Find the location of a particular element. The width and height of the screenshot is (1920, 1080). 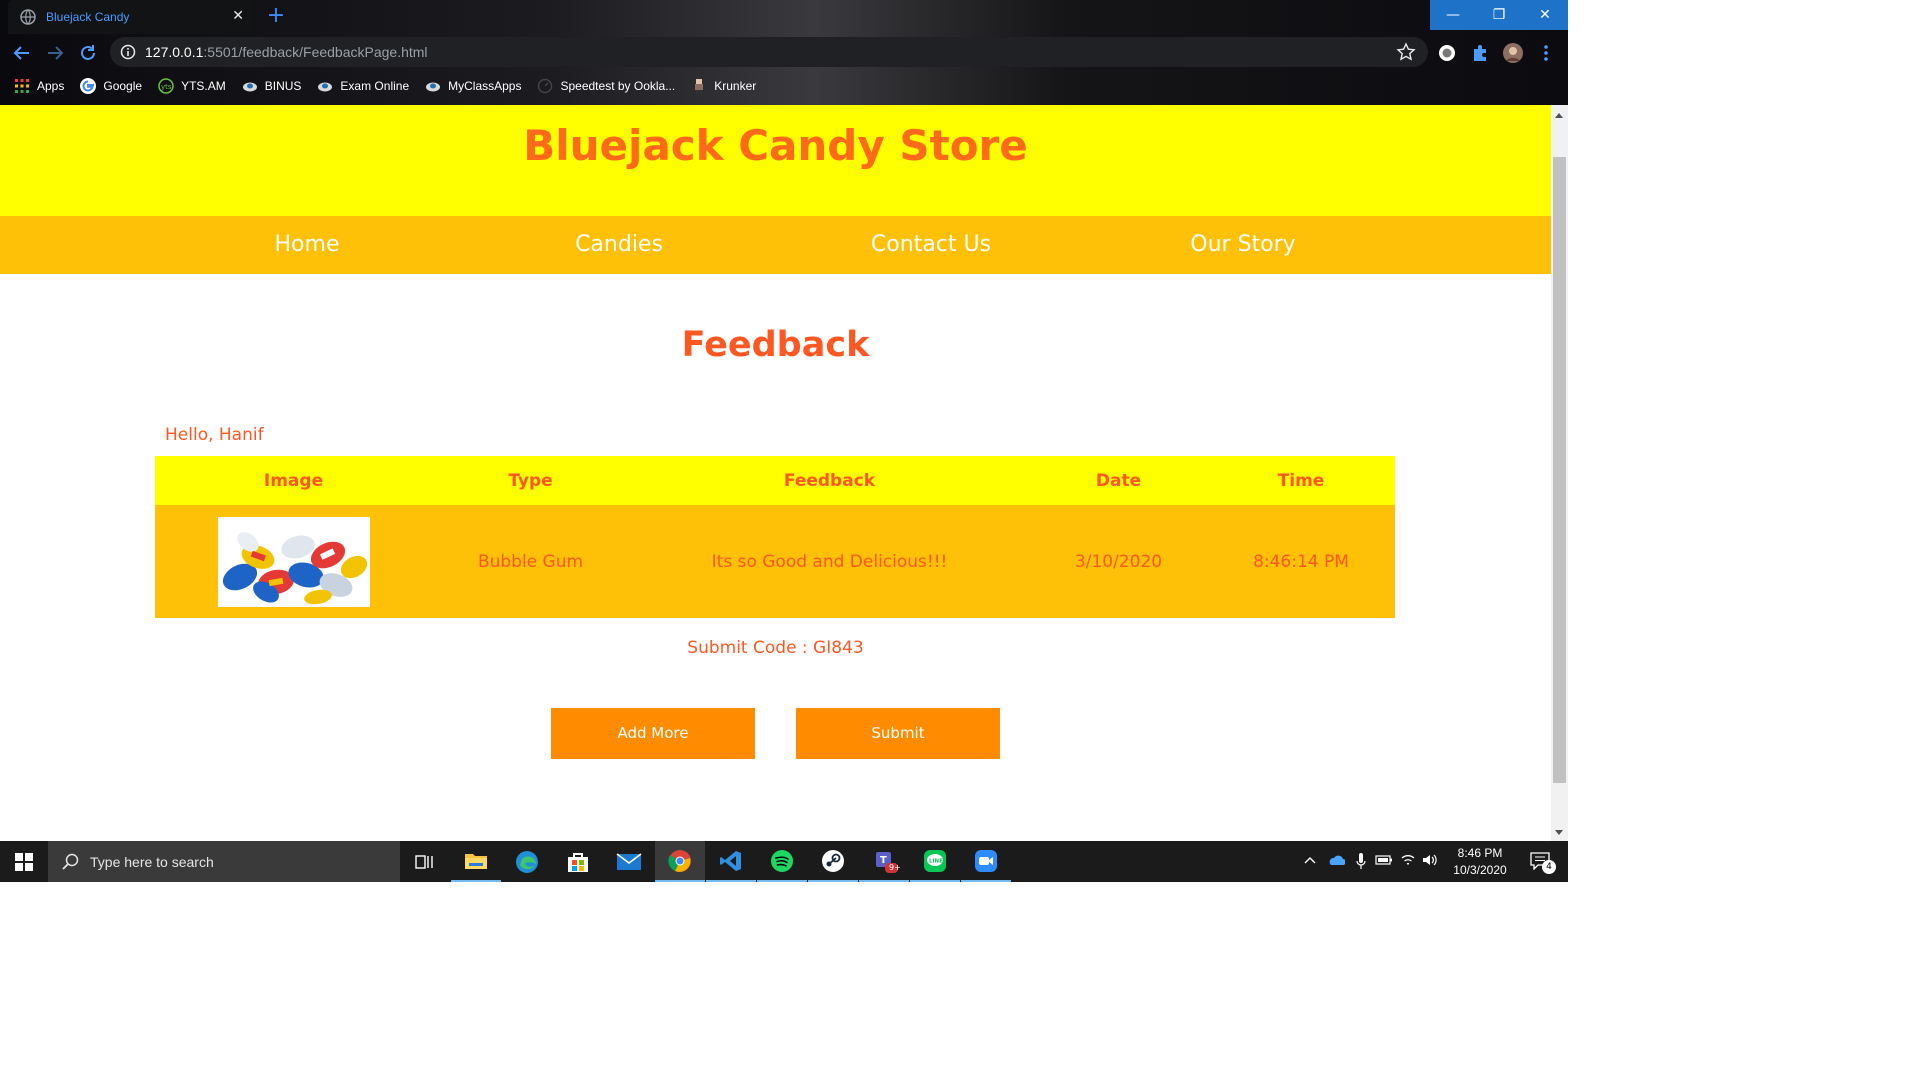

windows-logo-icon is located at coordinates (24, 861).